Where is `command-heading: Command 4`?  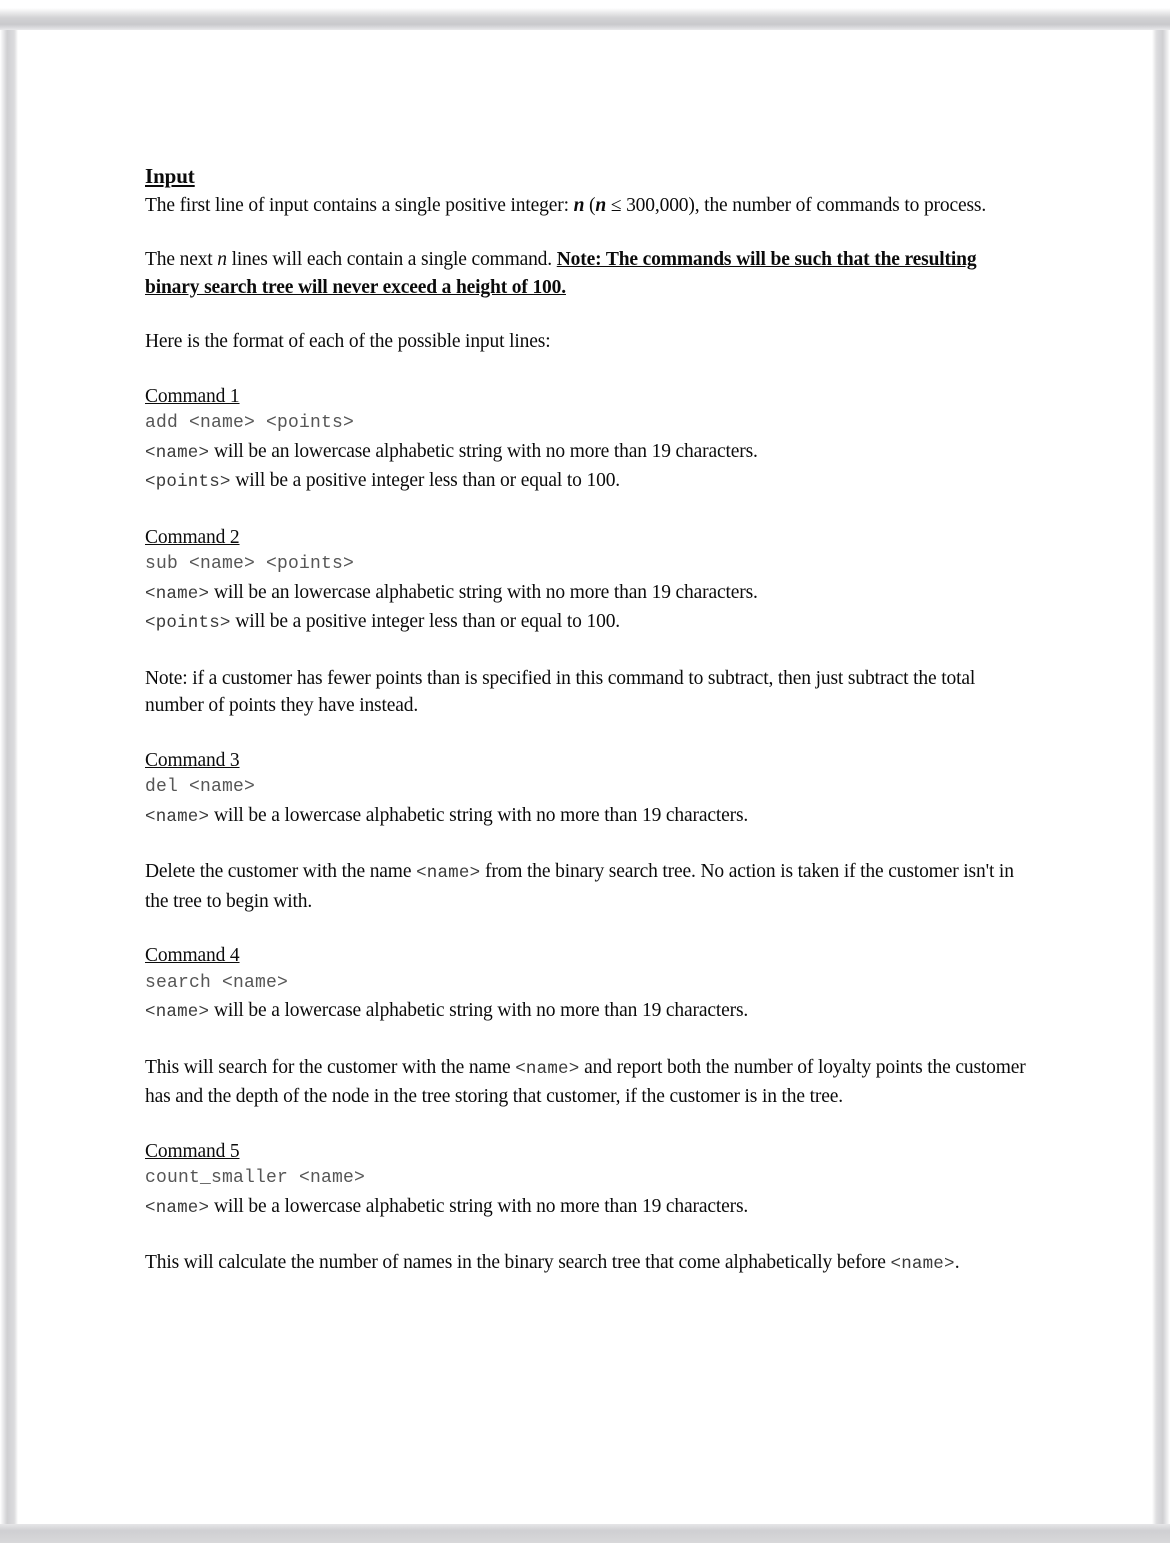
command-heading: Command 4 is located at coordinates (192, 955).